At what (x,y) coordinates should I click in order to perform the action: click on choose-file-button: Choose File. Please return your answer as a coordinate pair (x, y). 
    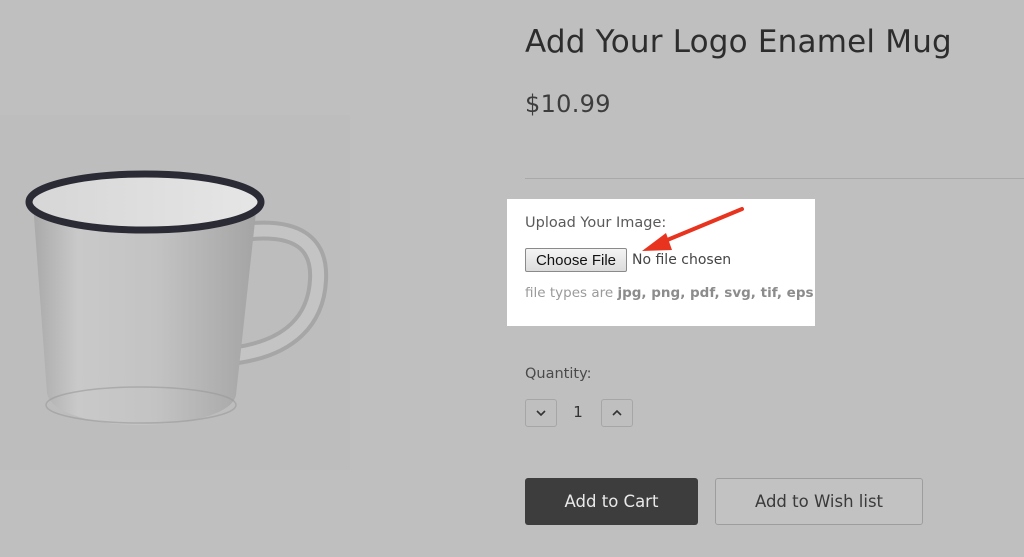
    Looking at the image, I should click on (576, 260).